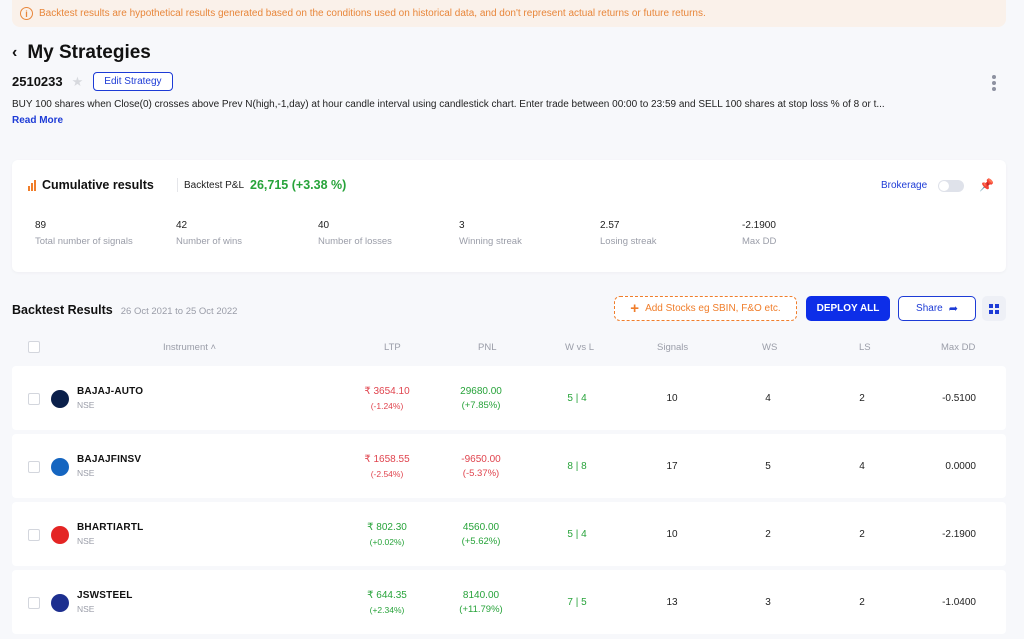 Image resolution: width=1024 pixels, height=639 pixels. What do you see at coordinates (109, 466) in the screenshot?
I see `instrument-cell: BAJAJFINSV NSE` at bounding box center [109, 466].